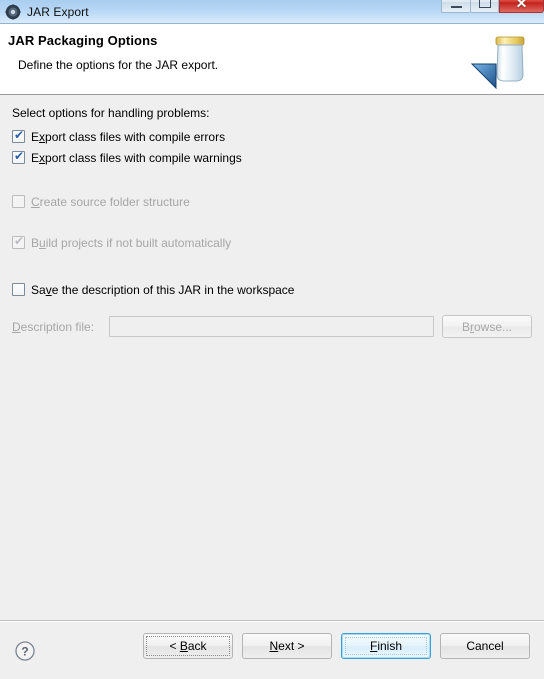 This screenshot has height=679, width=544. Describe the element at coordinates (128, 136) in the screenshot. I see `checkbox-export-compile-errors-label: Export class files with compile errors` at that location.